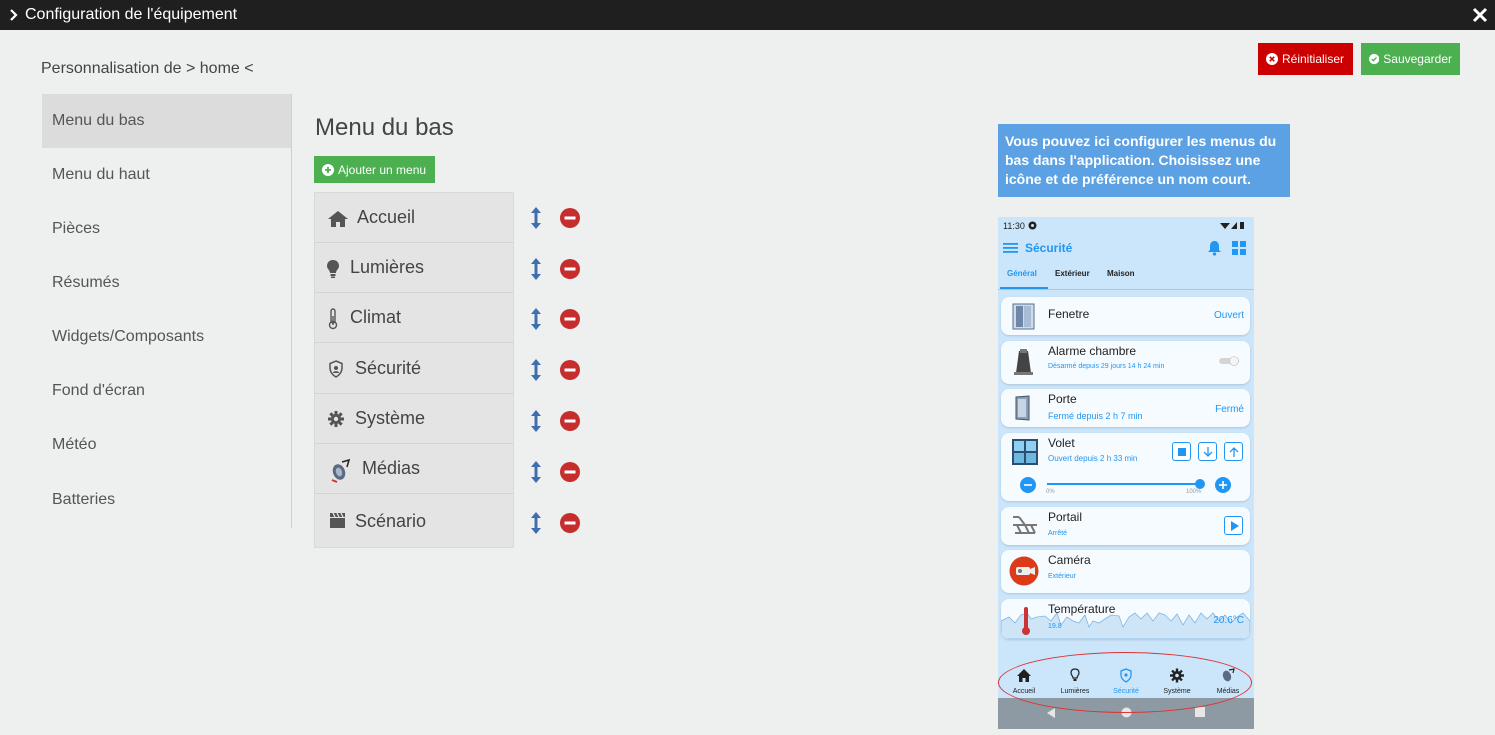 This screenshot has width=1495, height=735. Describe the element at coordinates (1025, 452) in the screenshot. I see `shutter-icon` at that location.